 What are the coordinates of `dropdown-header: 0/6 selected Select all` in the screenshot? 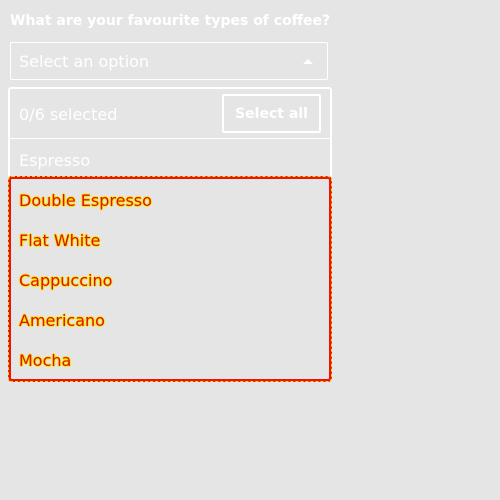 It's located at (170, 114).